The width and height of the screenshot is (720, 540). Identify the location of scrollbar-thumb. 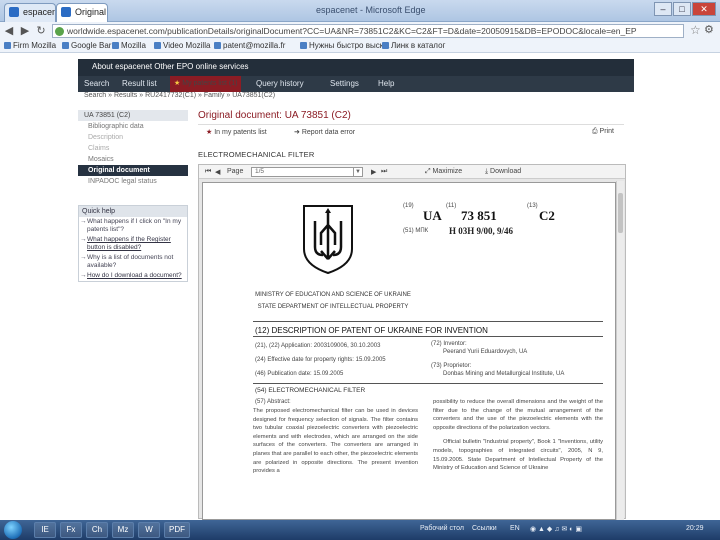
(620, 213).